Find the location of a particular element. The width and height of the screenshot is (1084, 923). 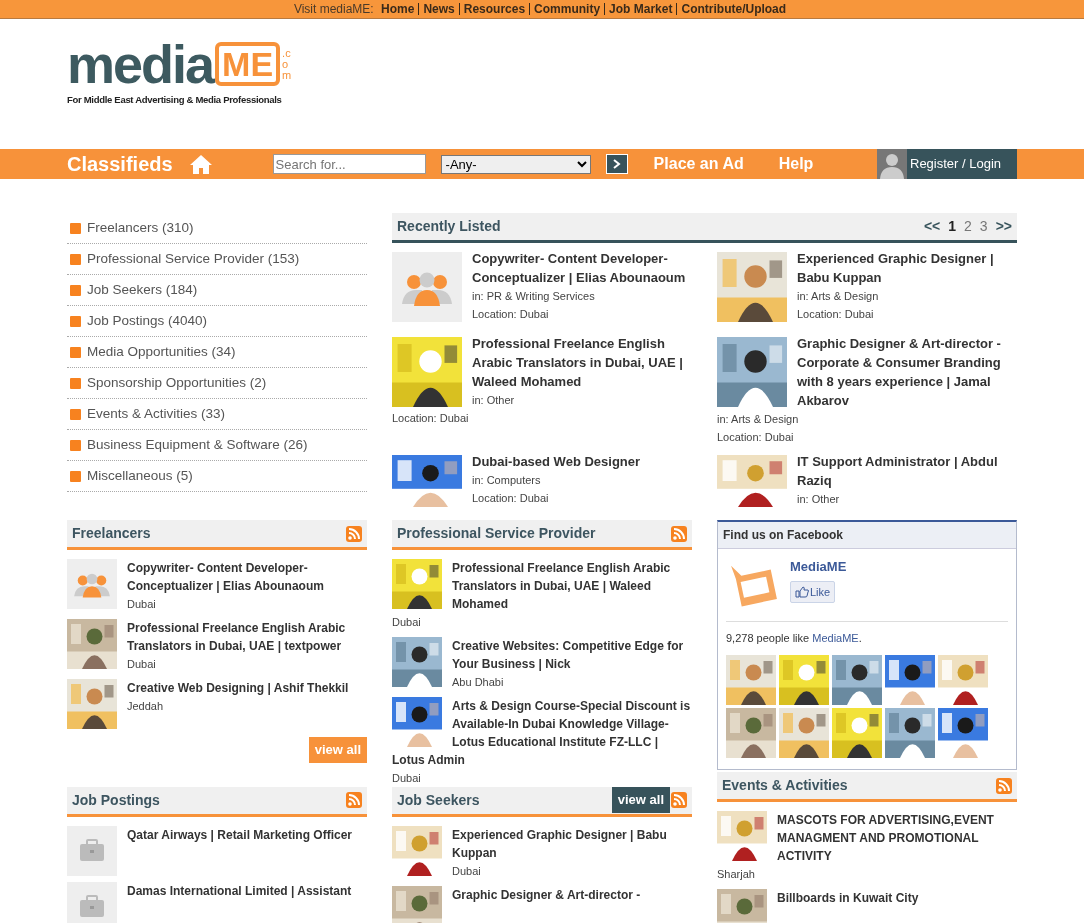

listing-title: Billboards in Kuwait City is located at coordinates (867, 898).